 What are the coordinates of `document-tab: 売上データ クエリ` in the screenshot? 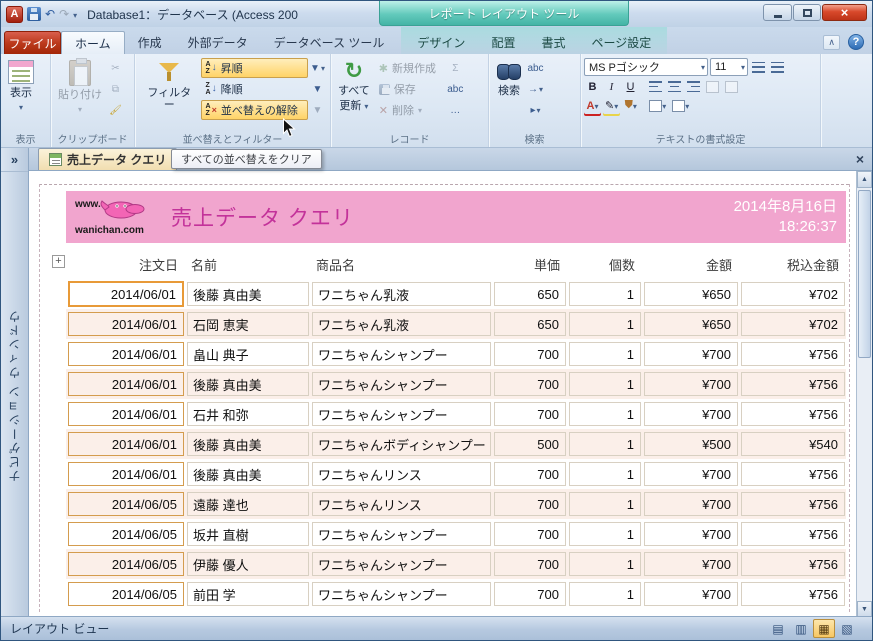 It's located at (108, 159).